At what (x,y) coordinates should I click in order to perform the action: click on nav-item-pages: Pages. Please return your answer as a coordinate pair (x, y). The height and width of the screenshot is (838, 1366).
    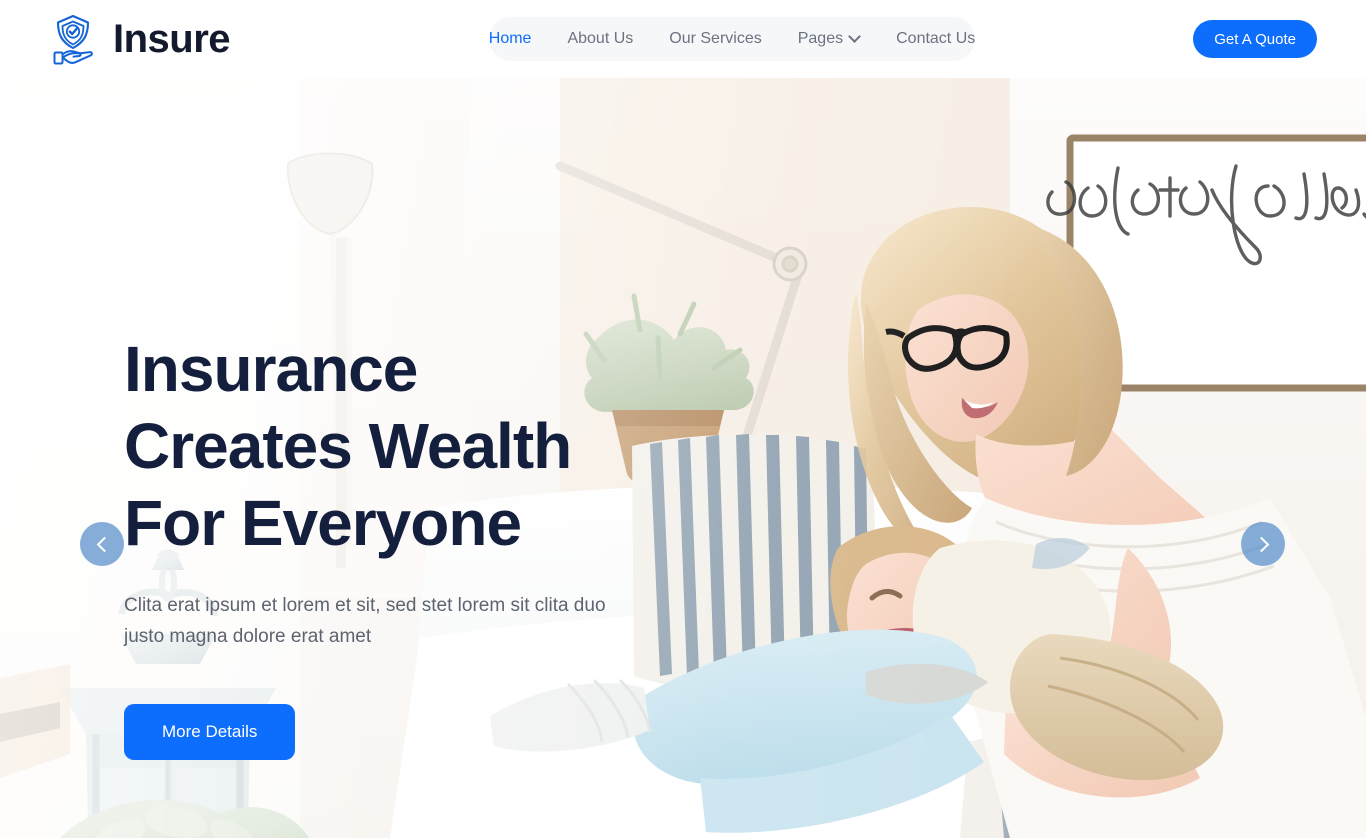
    Looking at the image, I should click on (829, 39).